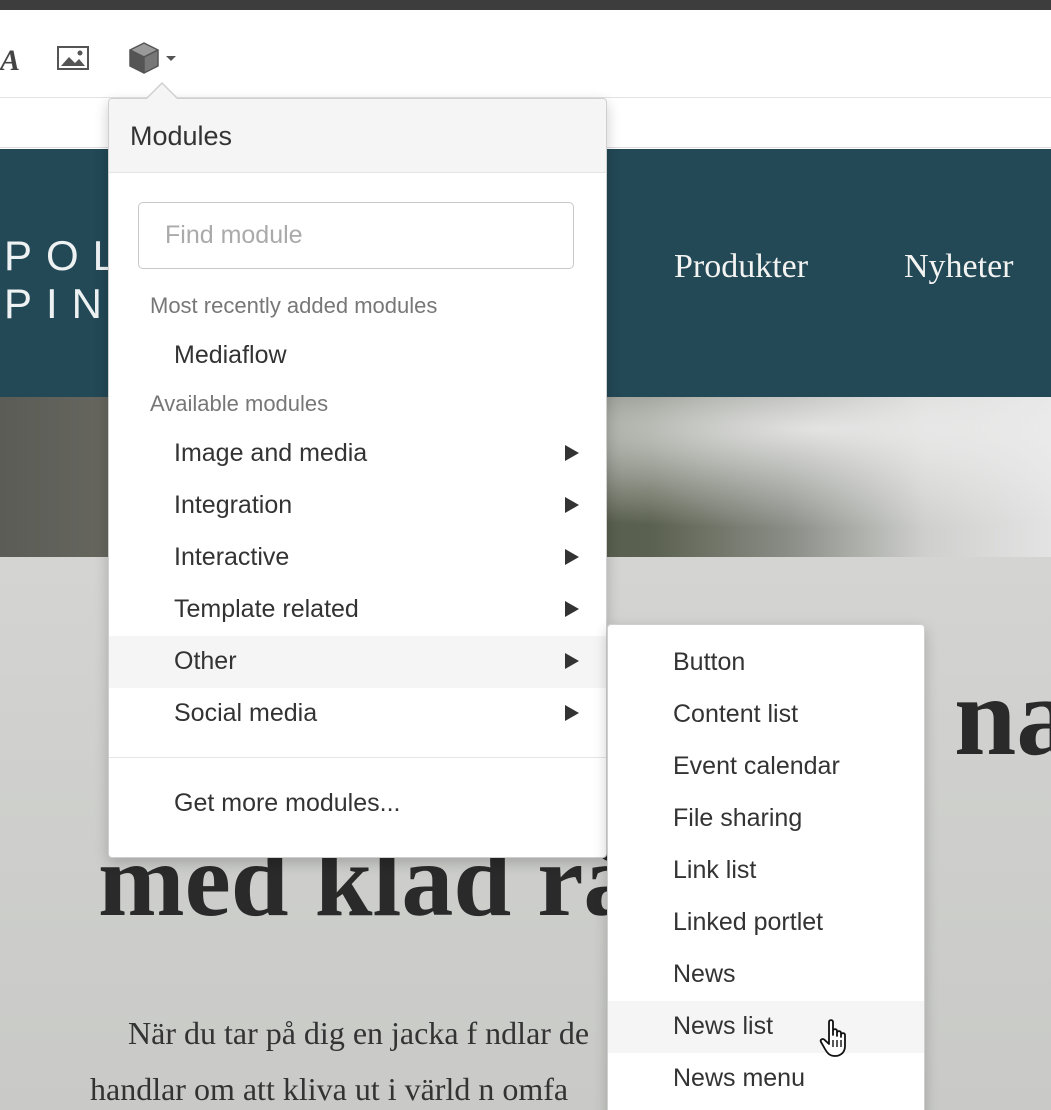  What do you see at coordinates (766, 663) in the screenshot?
I see `module-button: Button` at bounding box center [766, 663].